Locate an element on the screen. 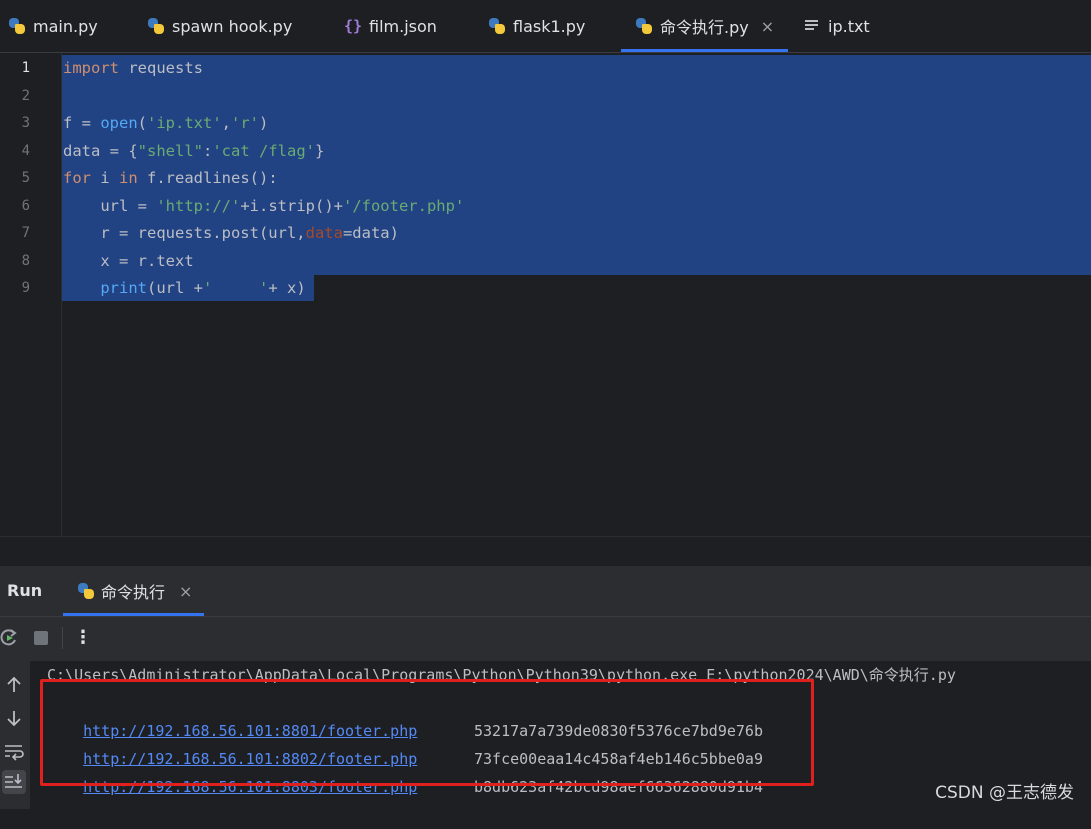  rerun-icon is located at coordinates (10, 638).